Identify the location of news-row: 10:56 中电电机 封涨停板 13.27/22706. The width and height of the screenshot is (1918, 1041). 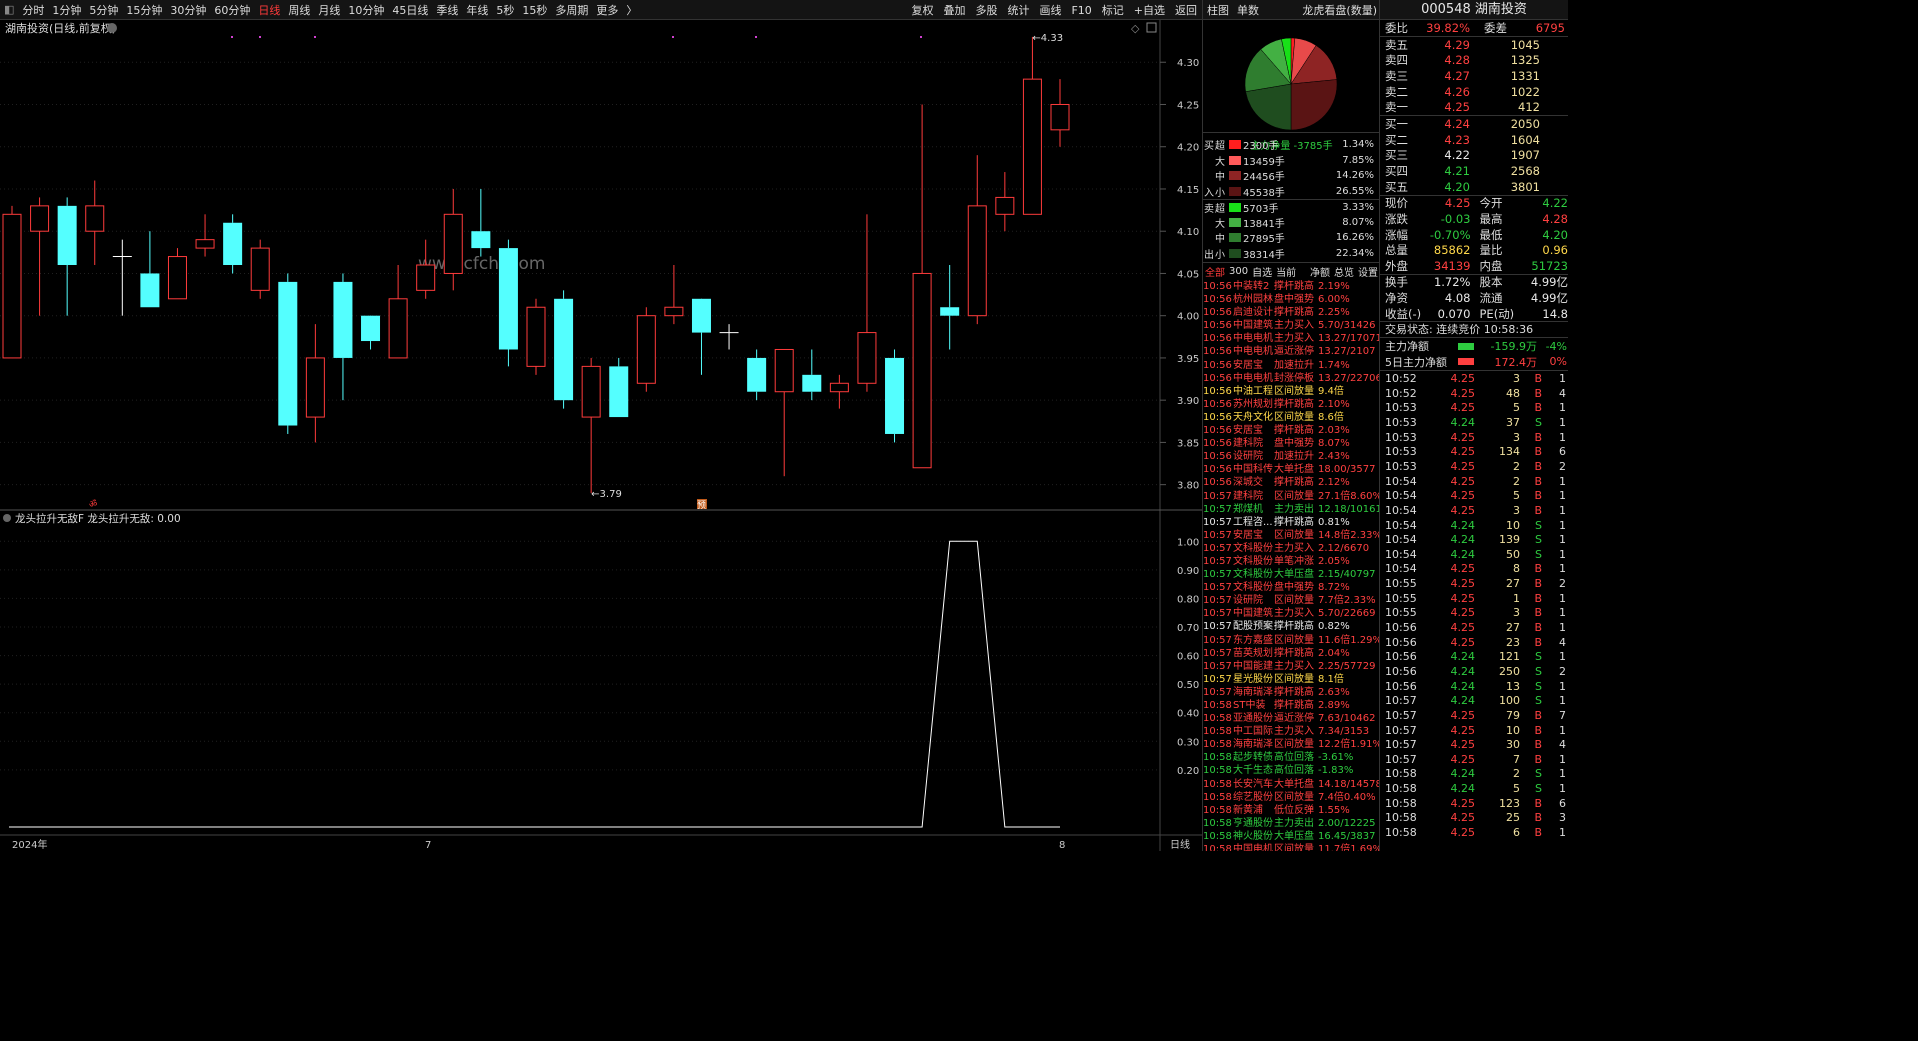
(1291, 378).